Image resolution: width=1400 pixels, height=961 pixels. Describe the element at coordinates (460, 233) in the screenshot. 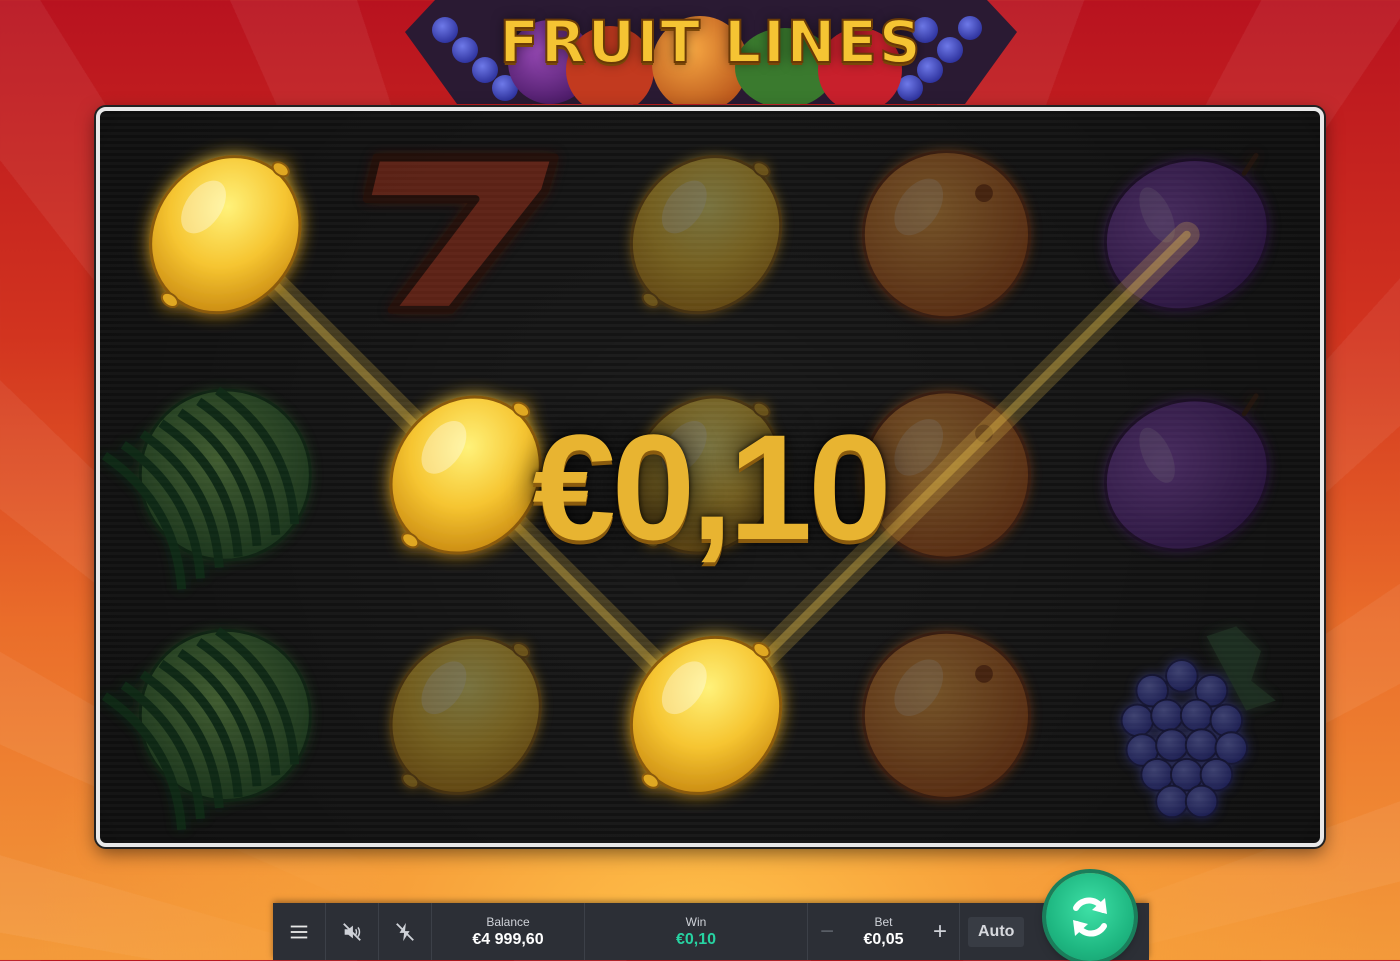

I see `seven-symbol` at that location.